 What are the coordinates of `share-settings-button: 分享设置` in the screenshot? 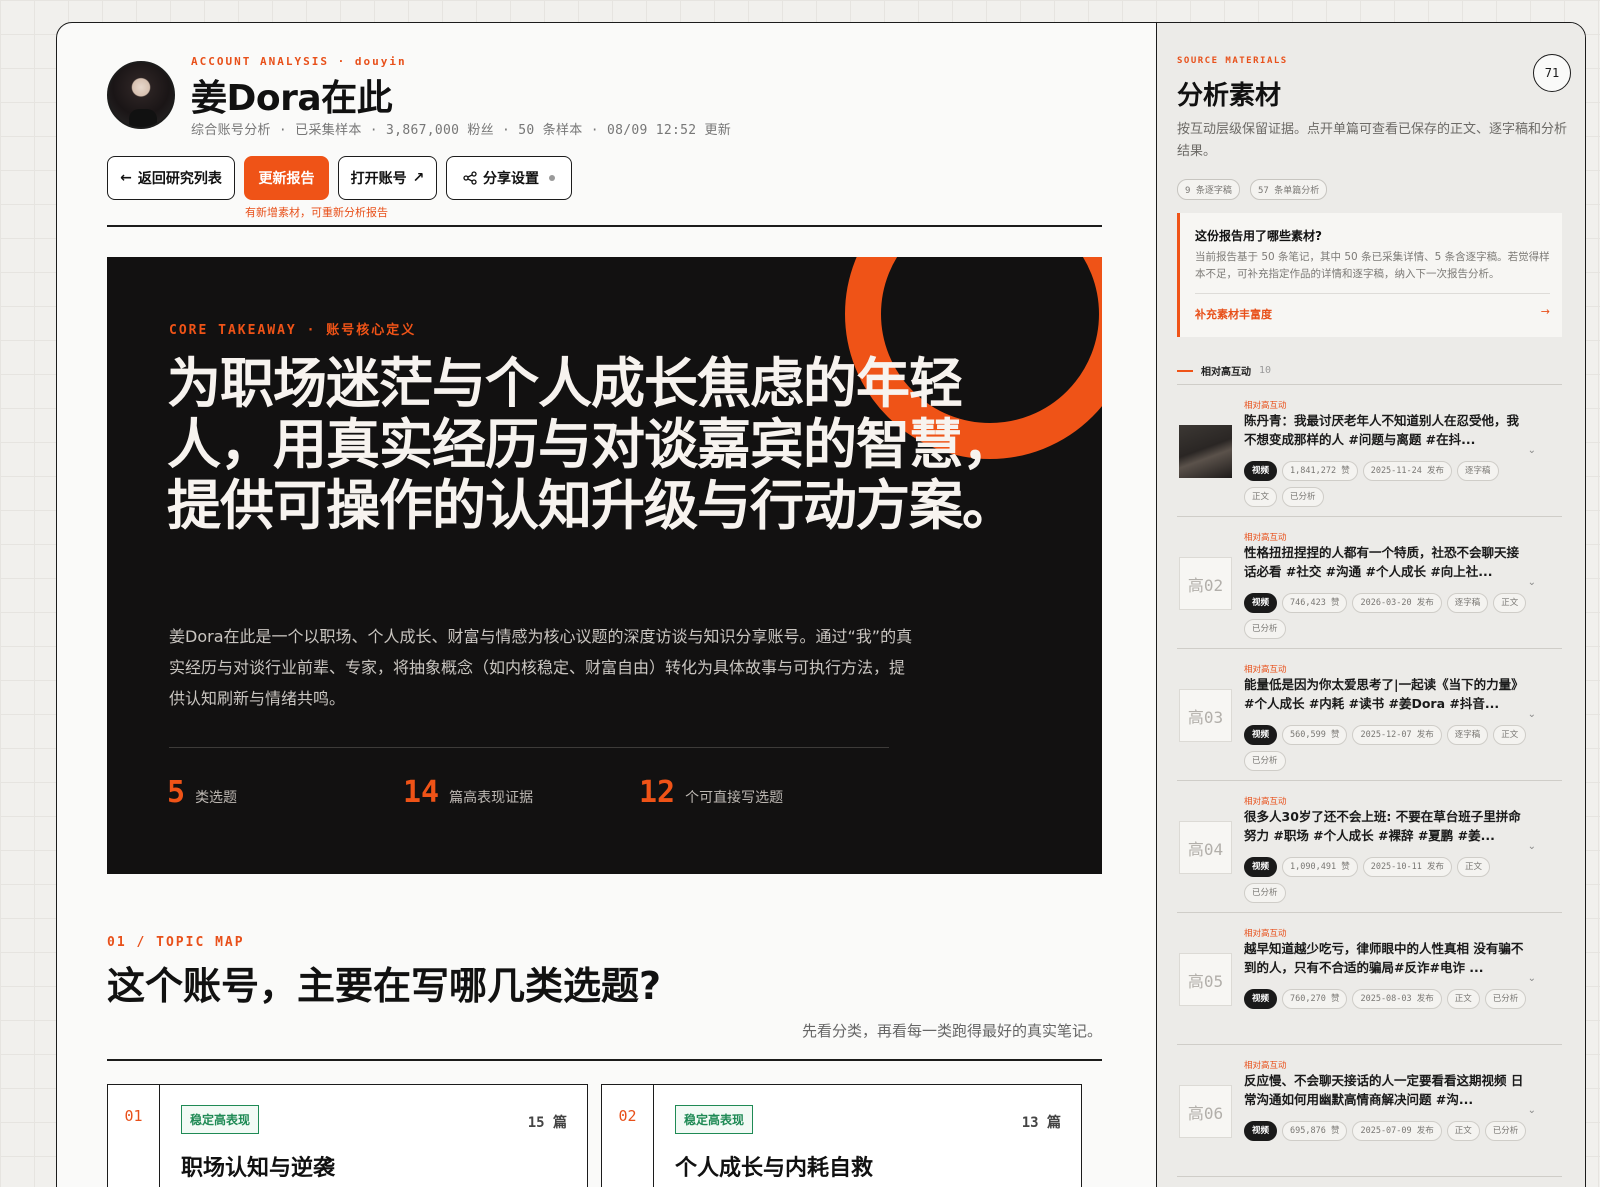 It's located at (509, 178).